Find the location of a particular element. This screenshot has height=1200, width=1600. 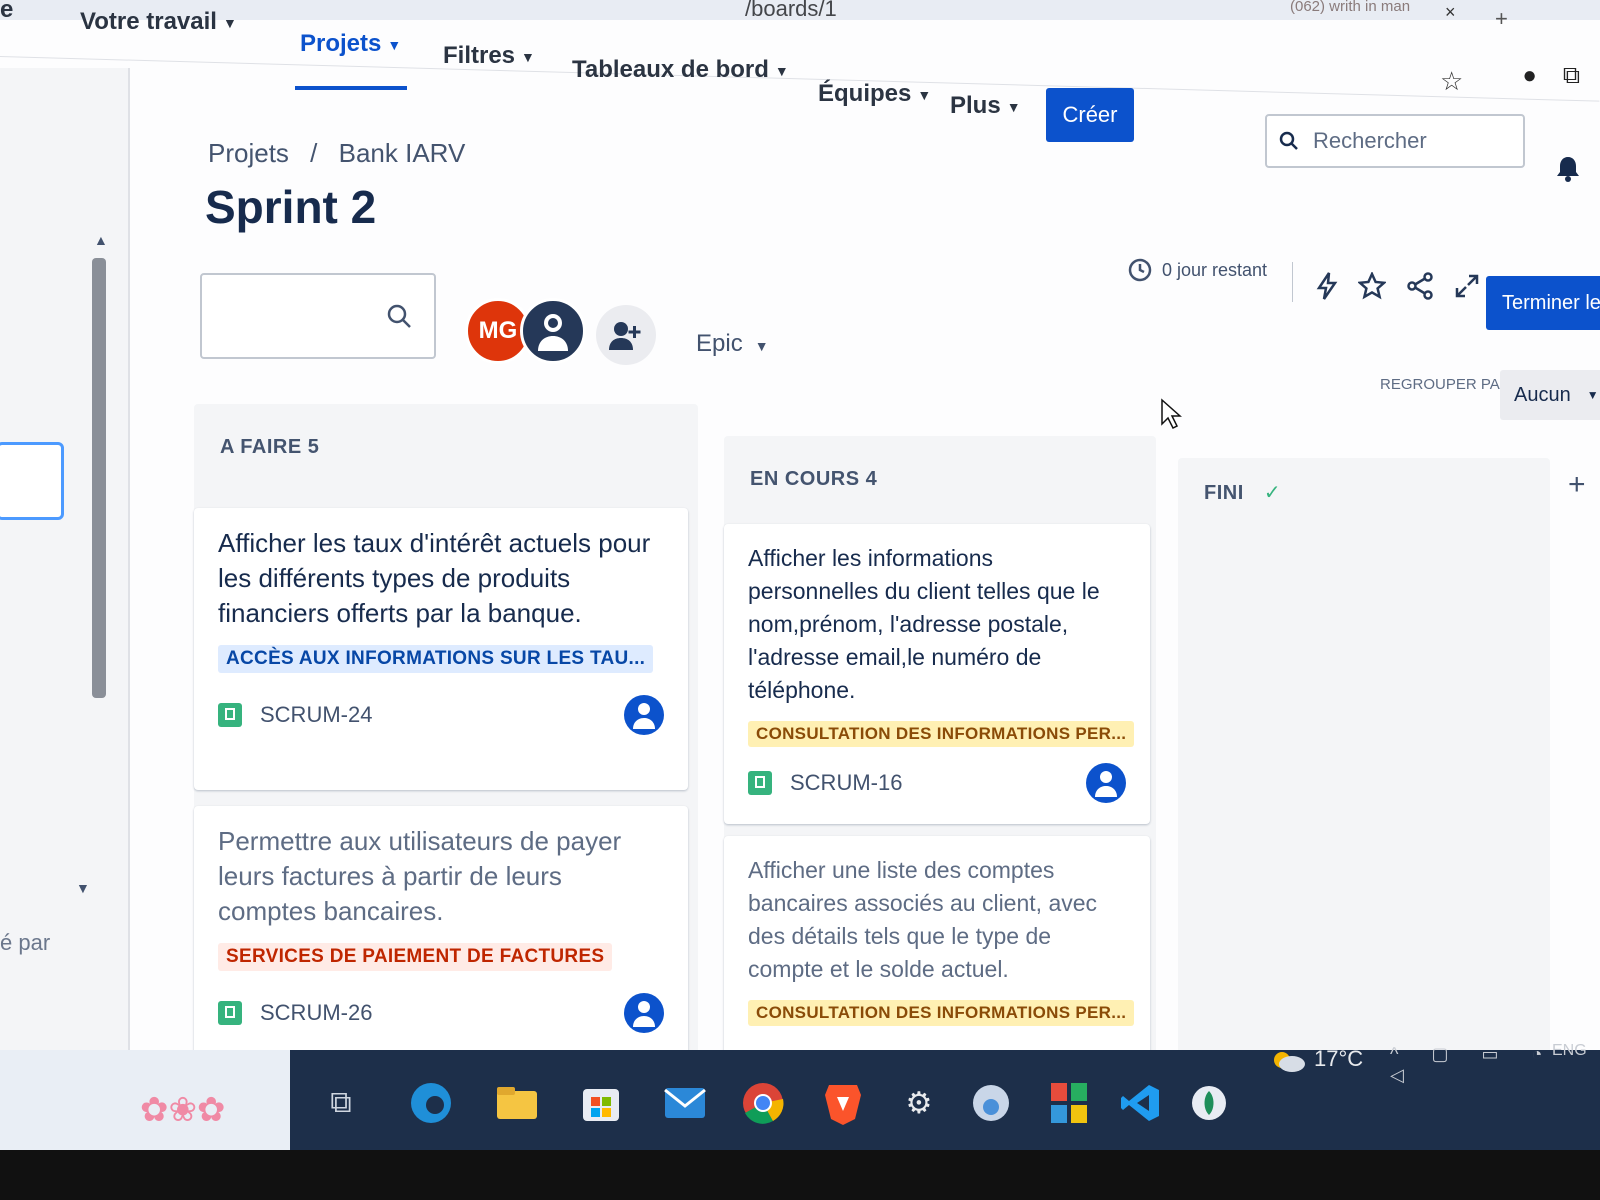

avatar is located at coordinates (553, 331).